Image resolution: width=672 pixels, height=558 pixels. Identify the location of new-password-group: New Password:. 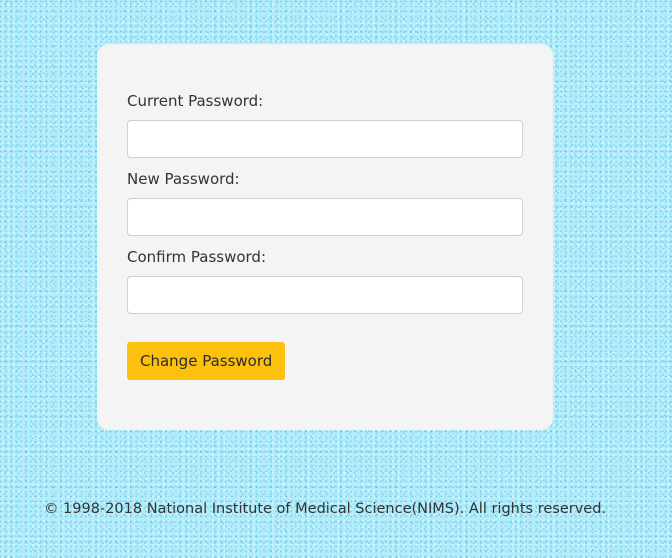
(325, 203).